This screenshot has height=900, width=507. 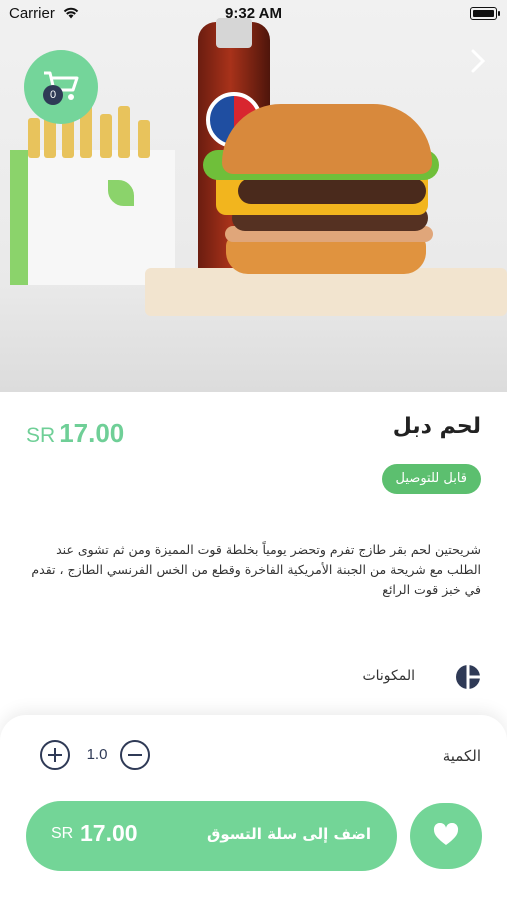 I want to click on status-bar: Carrier 9:32 AM, so click(x=253, y=14).